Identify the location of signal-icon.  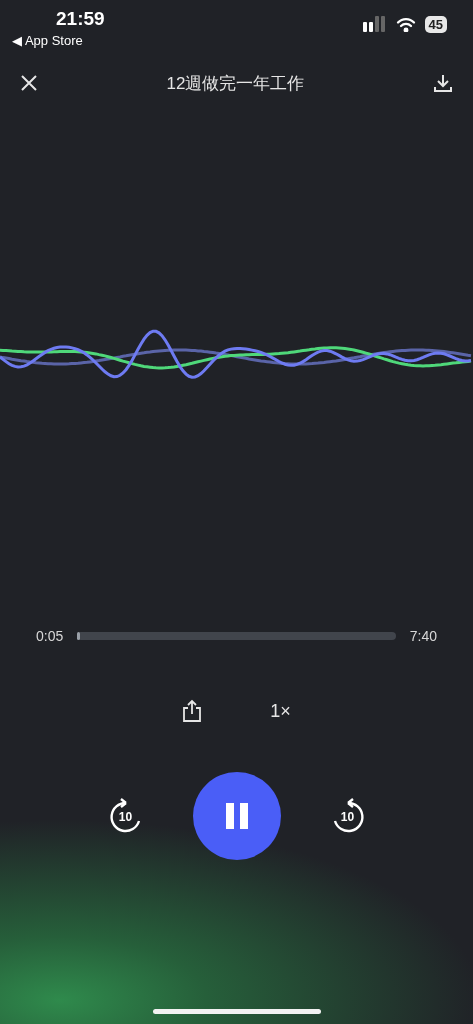
(374, 24).